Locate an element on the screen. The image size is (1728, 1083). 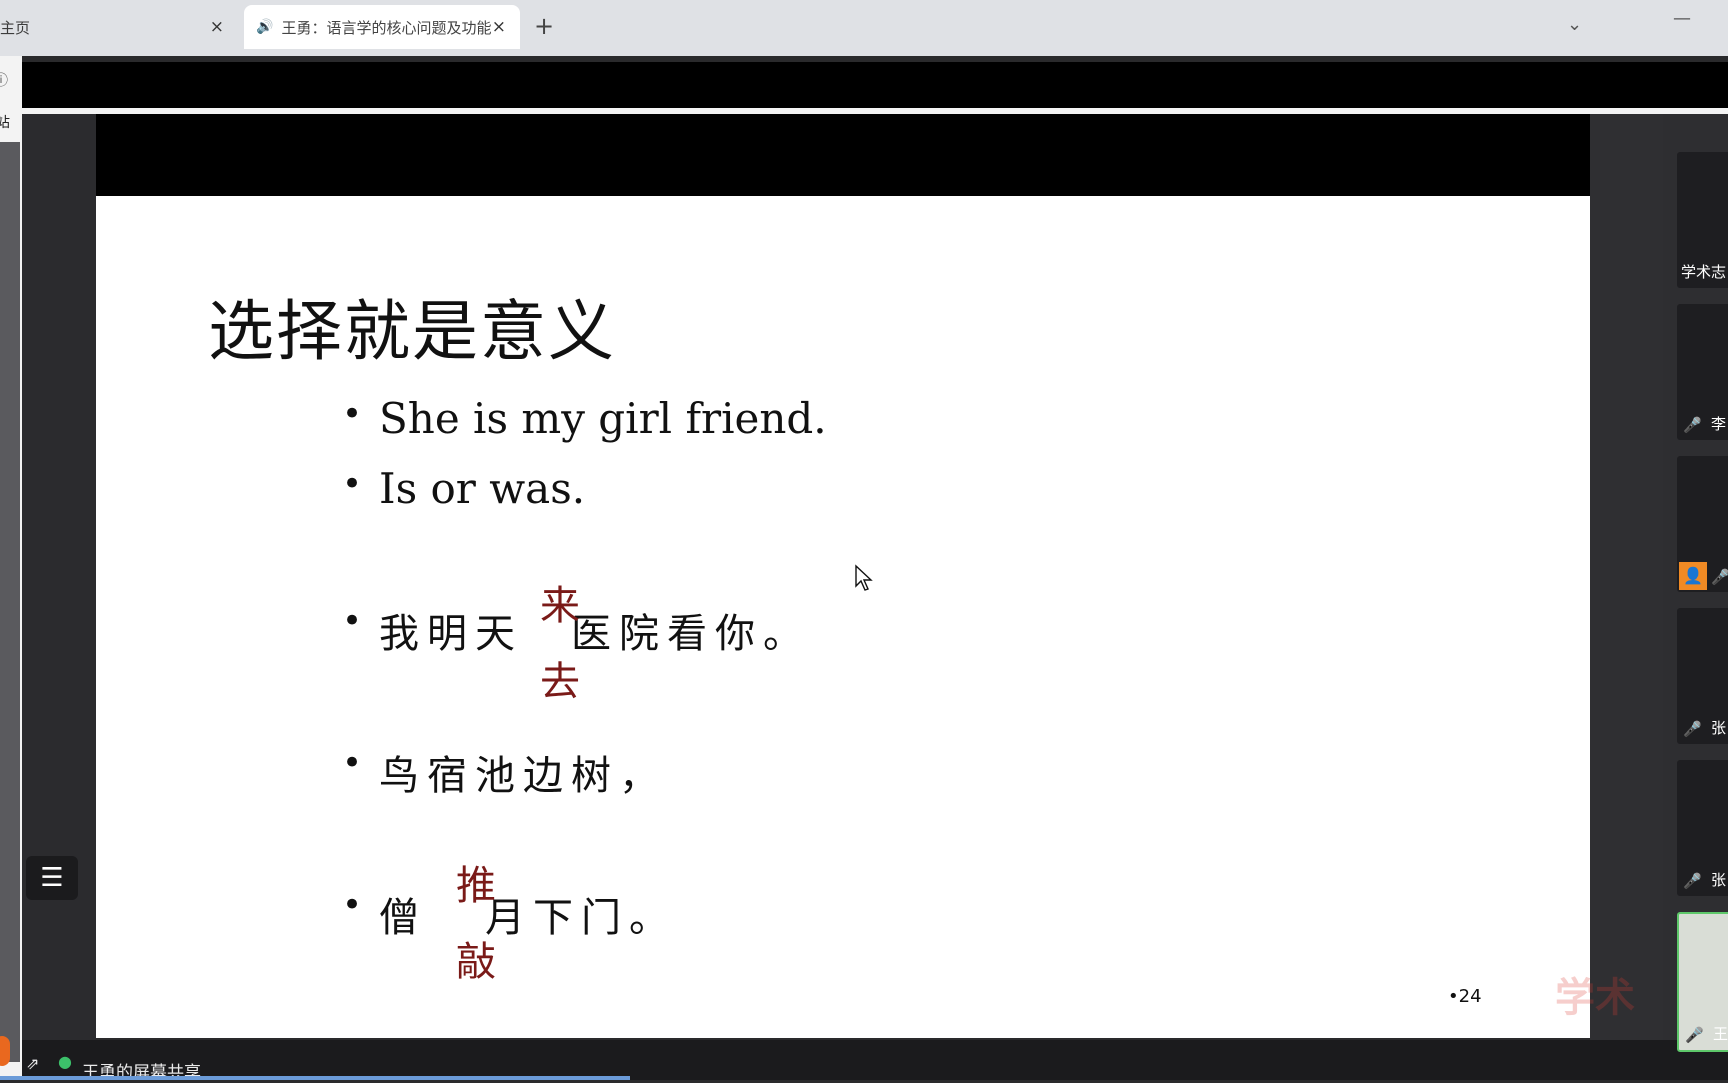
chevron-down-icon: ⌄ is located at coordinates (1574, 24).